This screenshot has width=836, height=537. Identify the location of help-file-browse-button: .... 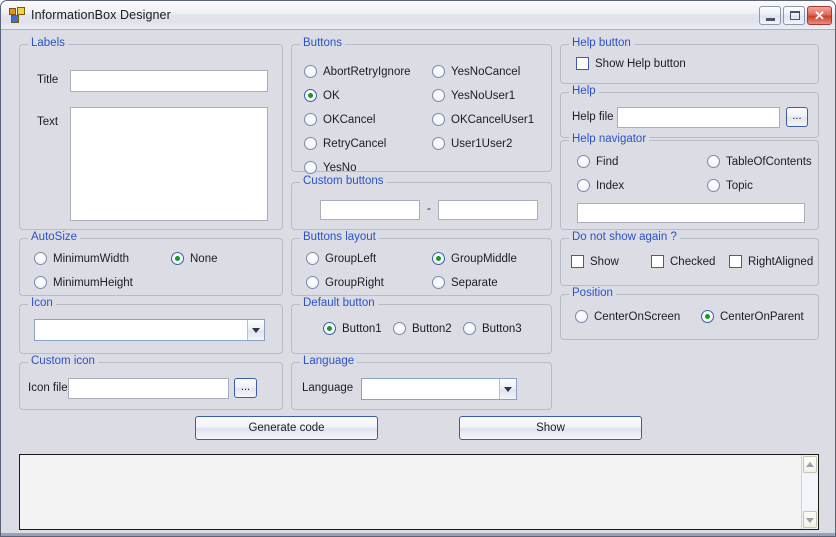
(797, 117).